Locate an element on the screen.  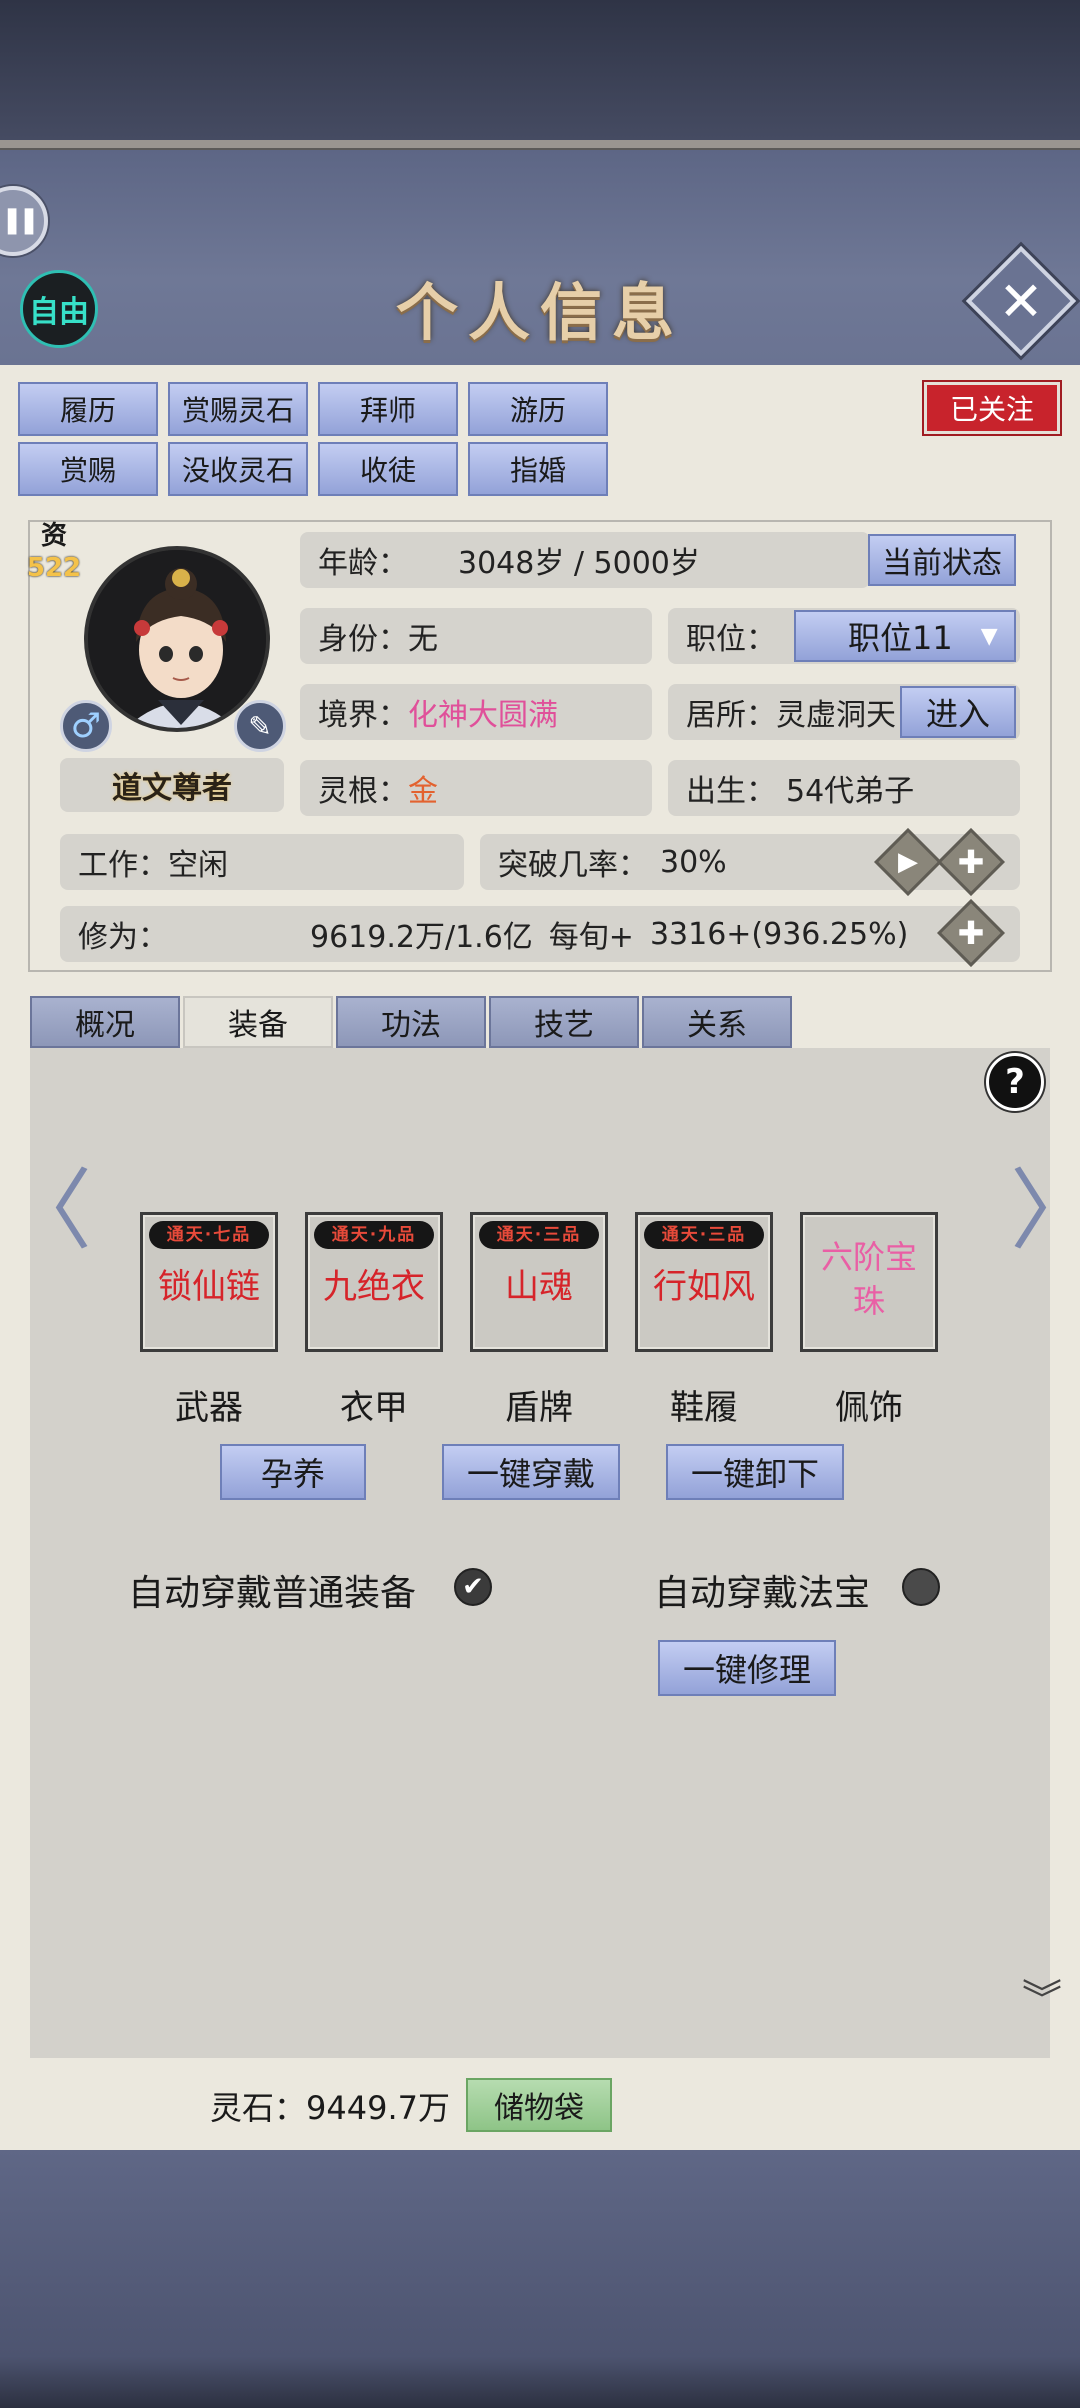
close-icon: ✕ is located at coordinates (1021, 301).